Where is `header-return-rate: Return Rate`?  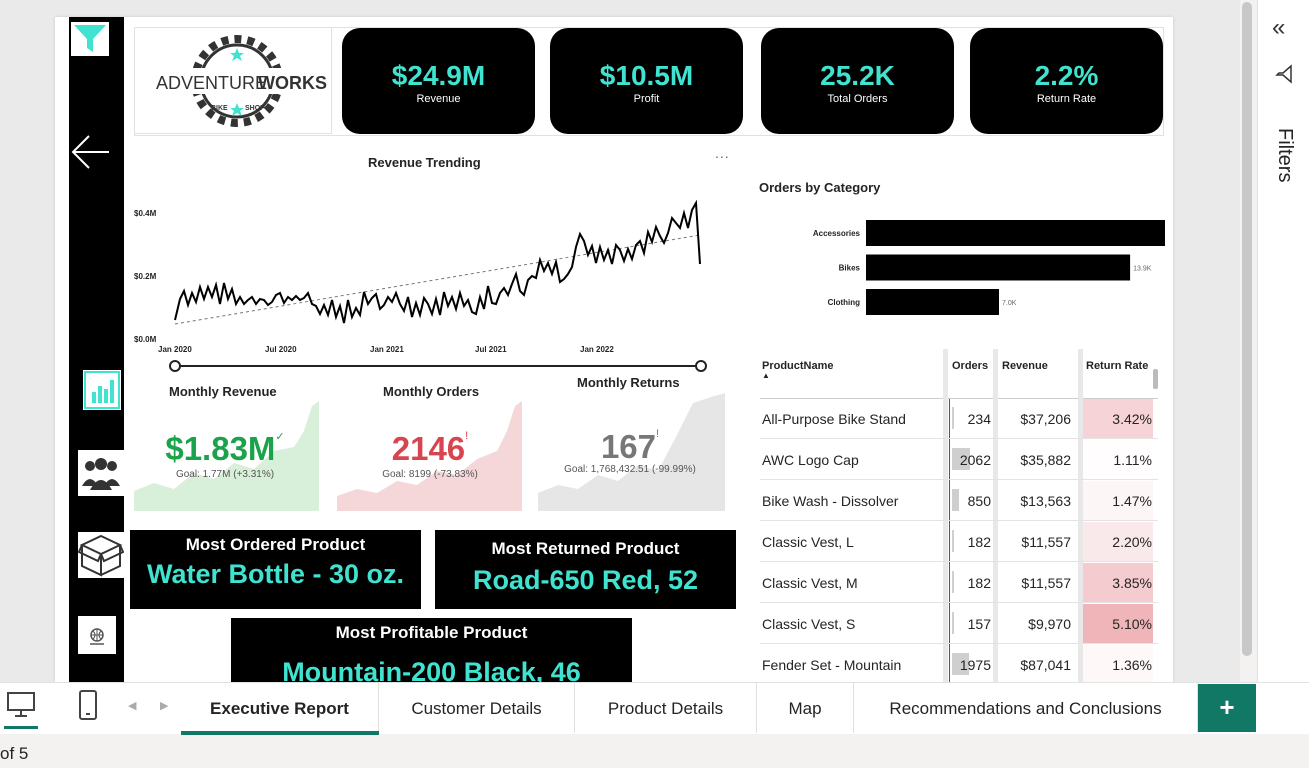
header-return-rate: Return Rate is located at coordinates (1117, 366).